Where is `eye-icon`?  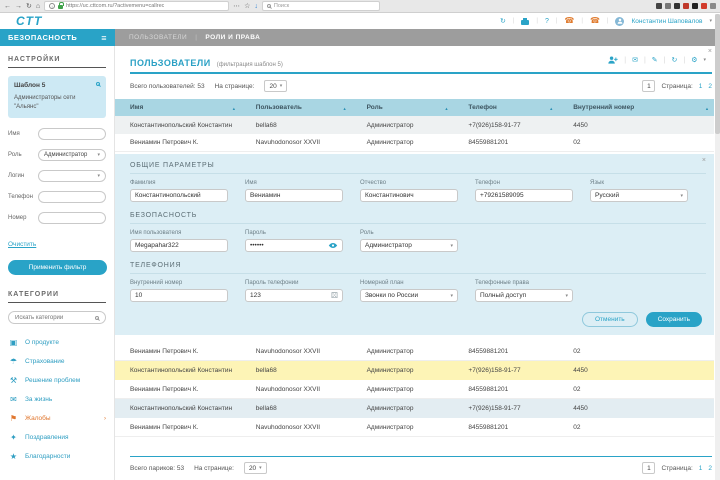 eye-icon is located at coordinates (333, 245).